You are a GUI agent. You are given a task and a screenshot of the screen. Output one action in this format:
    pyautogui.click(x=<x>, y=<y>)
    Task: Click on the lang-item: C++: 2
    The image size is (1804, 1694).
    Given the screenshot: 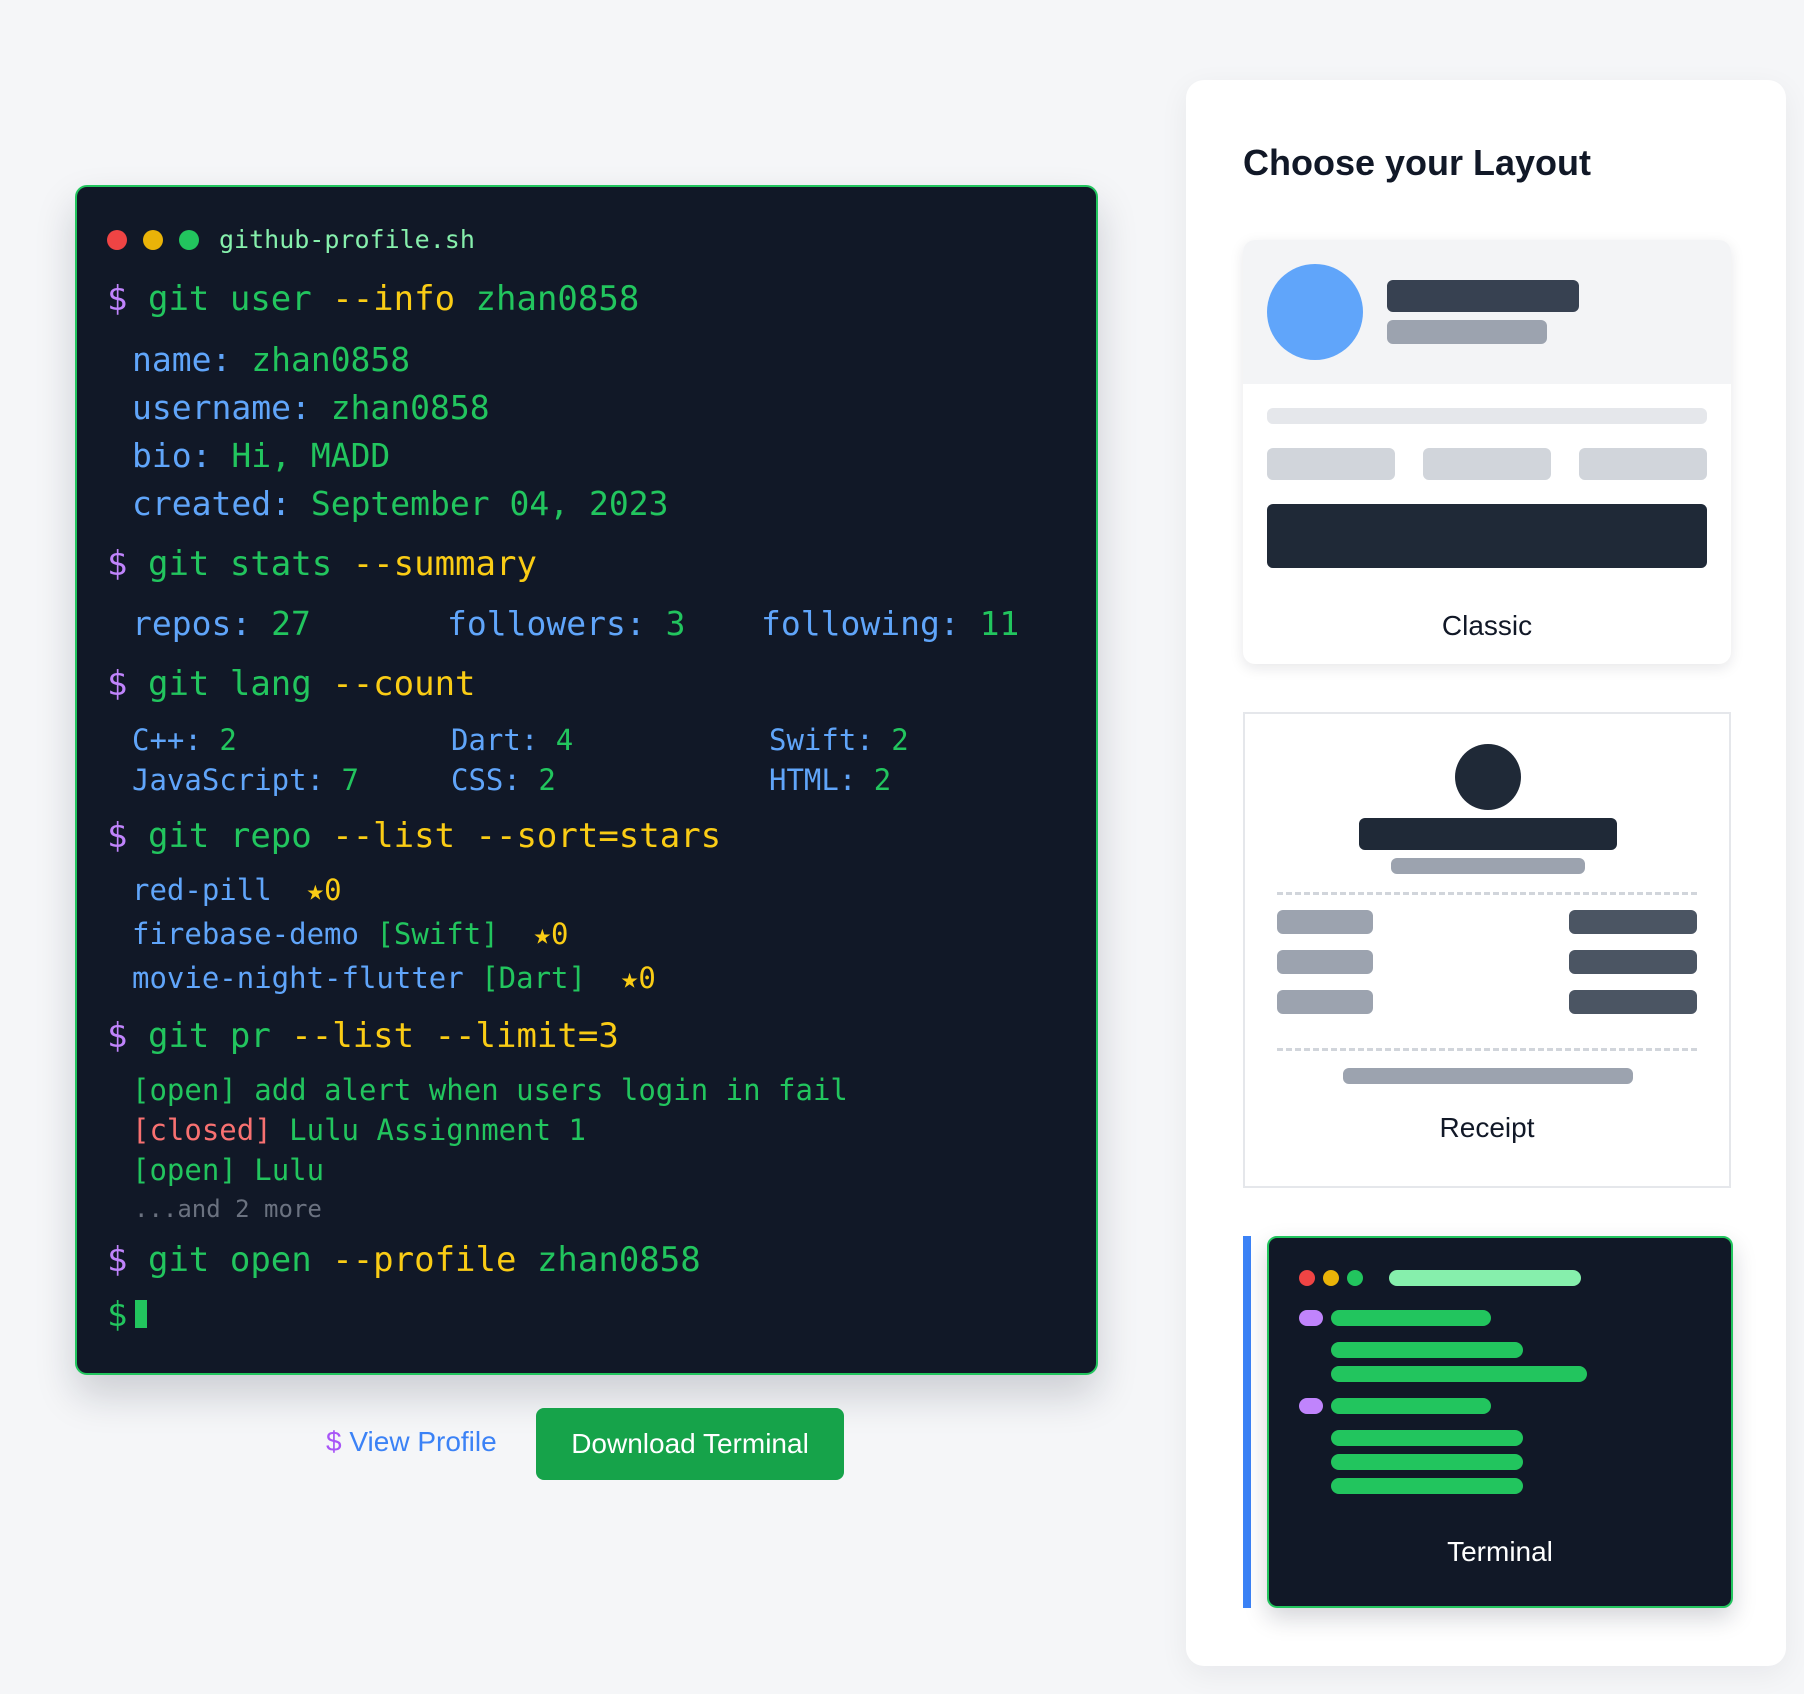 What is the action you would take?
    pyautogui.click(x=184, y=740)
    